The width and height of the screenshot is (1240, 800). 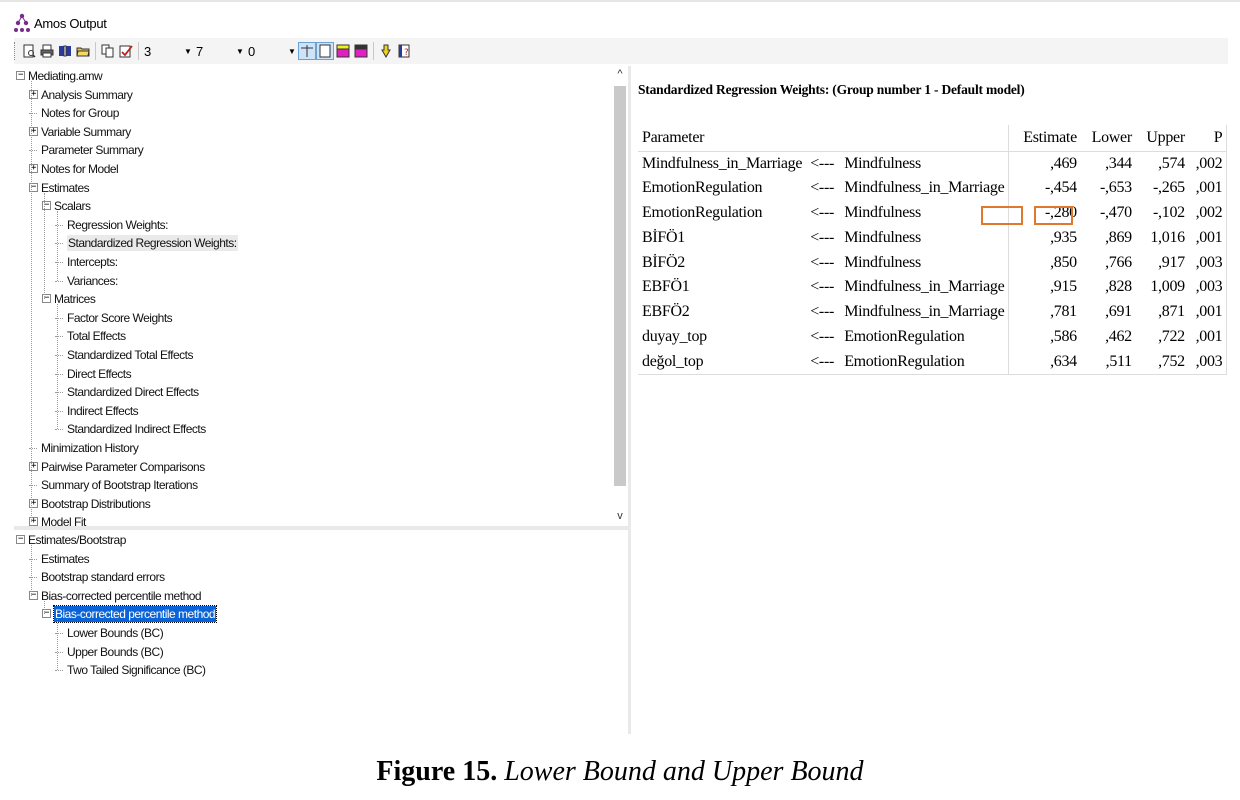 I want to click on grid-box-icon, so click(x=325, y=51).